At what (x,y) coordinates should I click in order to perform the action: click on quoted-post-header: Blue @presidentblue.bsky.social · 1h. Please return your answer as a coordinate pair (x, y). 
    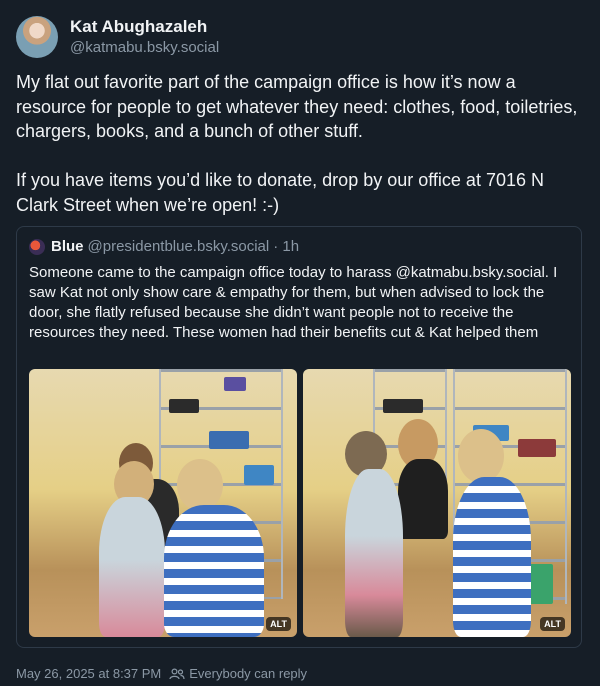
    Looking at the image, I should click on (164, 246).